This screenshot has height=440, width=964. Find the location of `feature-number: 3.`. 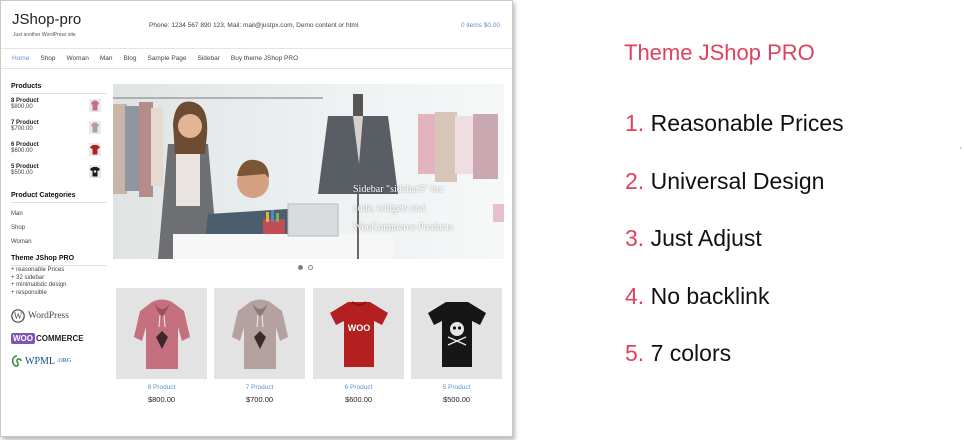

feature-number: 3. is located at coordinates (635, 238).